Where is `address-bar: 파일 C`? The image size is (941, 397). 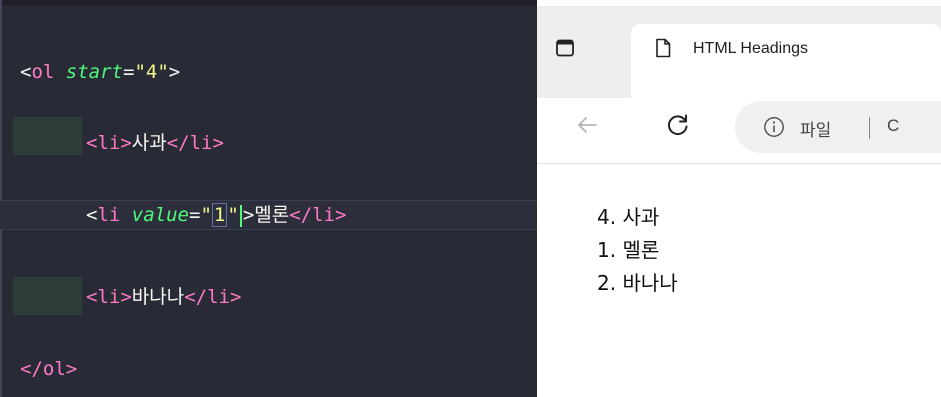
address-bar: 파일 C is located at coordinates (838, 127).